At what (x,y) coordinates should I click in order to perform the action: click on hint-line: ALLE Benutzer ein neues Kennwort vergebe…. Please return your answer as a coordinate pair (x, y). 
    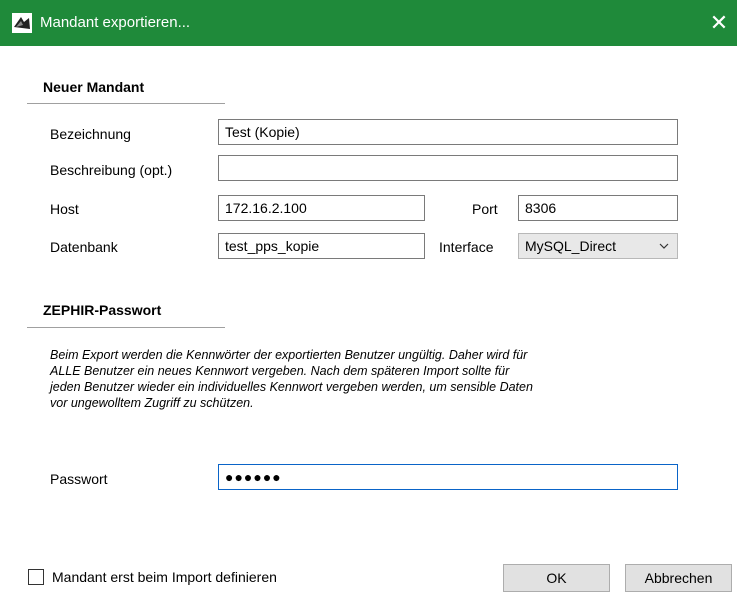
    Looking at the image, I should click on (280, 371).